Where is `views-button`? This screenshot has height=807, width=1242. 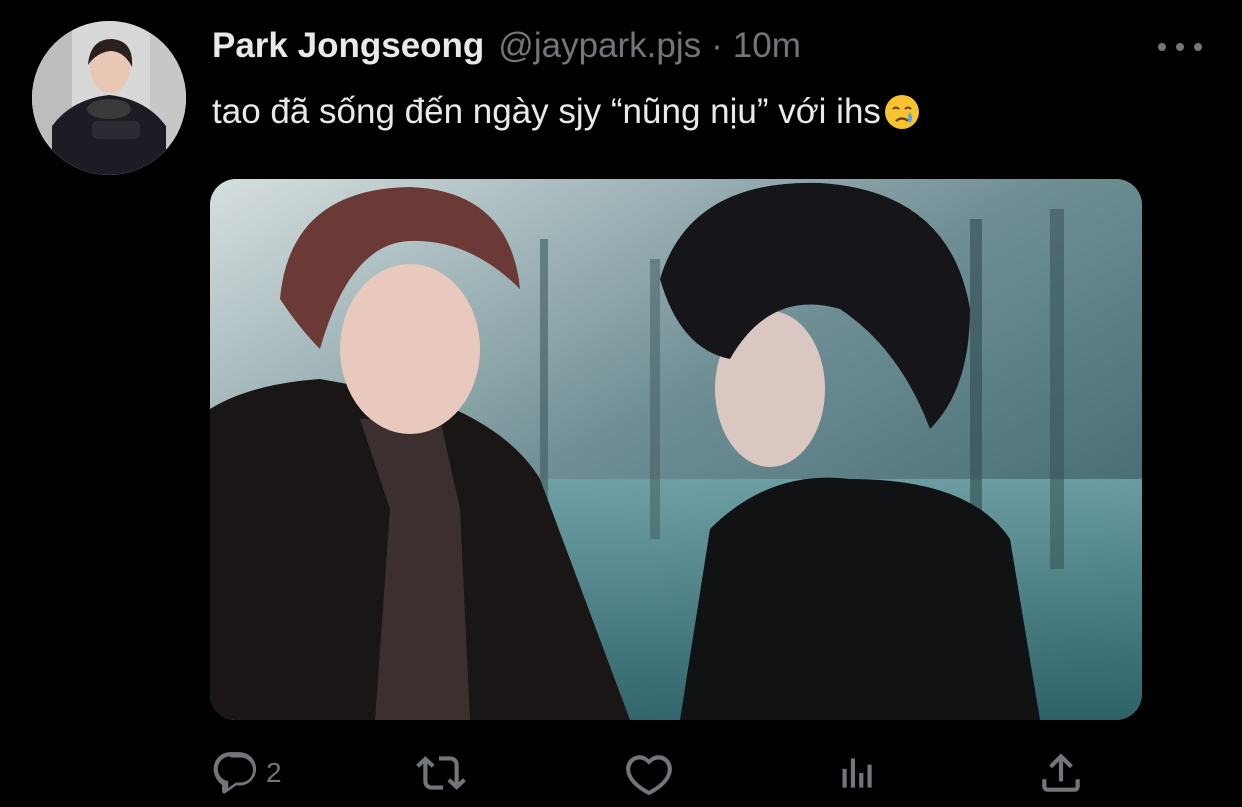 views-button is located at coordinates (855, 773).